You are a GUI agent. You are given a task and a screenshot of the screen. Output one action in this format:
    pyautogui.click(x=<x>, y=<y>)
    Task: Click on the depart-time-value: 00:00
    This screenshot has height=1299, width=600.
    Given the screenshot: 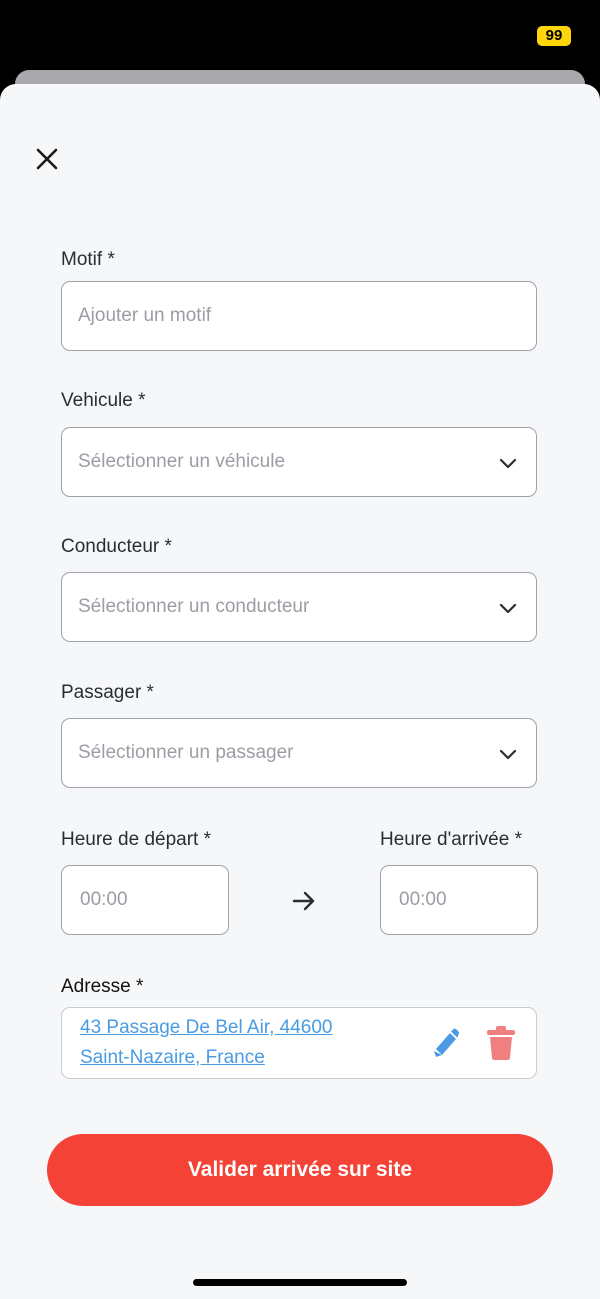 What is the action you would take?
    pyautogui.click(x=104, y=899)
    